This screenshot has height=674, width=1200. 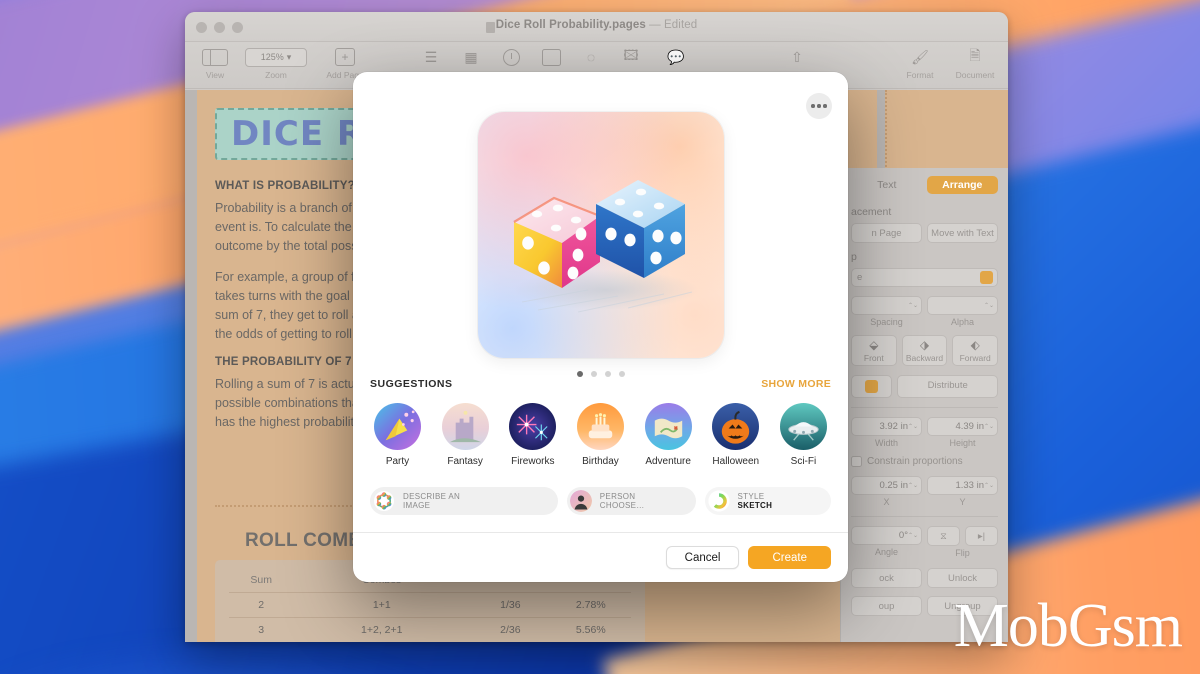 What do you see at coordinates (924, 578) in the screenshot?
I see `lock-row: ock Unlock` at bounding box center [924, 578].